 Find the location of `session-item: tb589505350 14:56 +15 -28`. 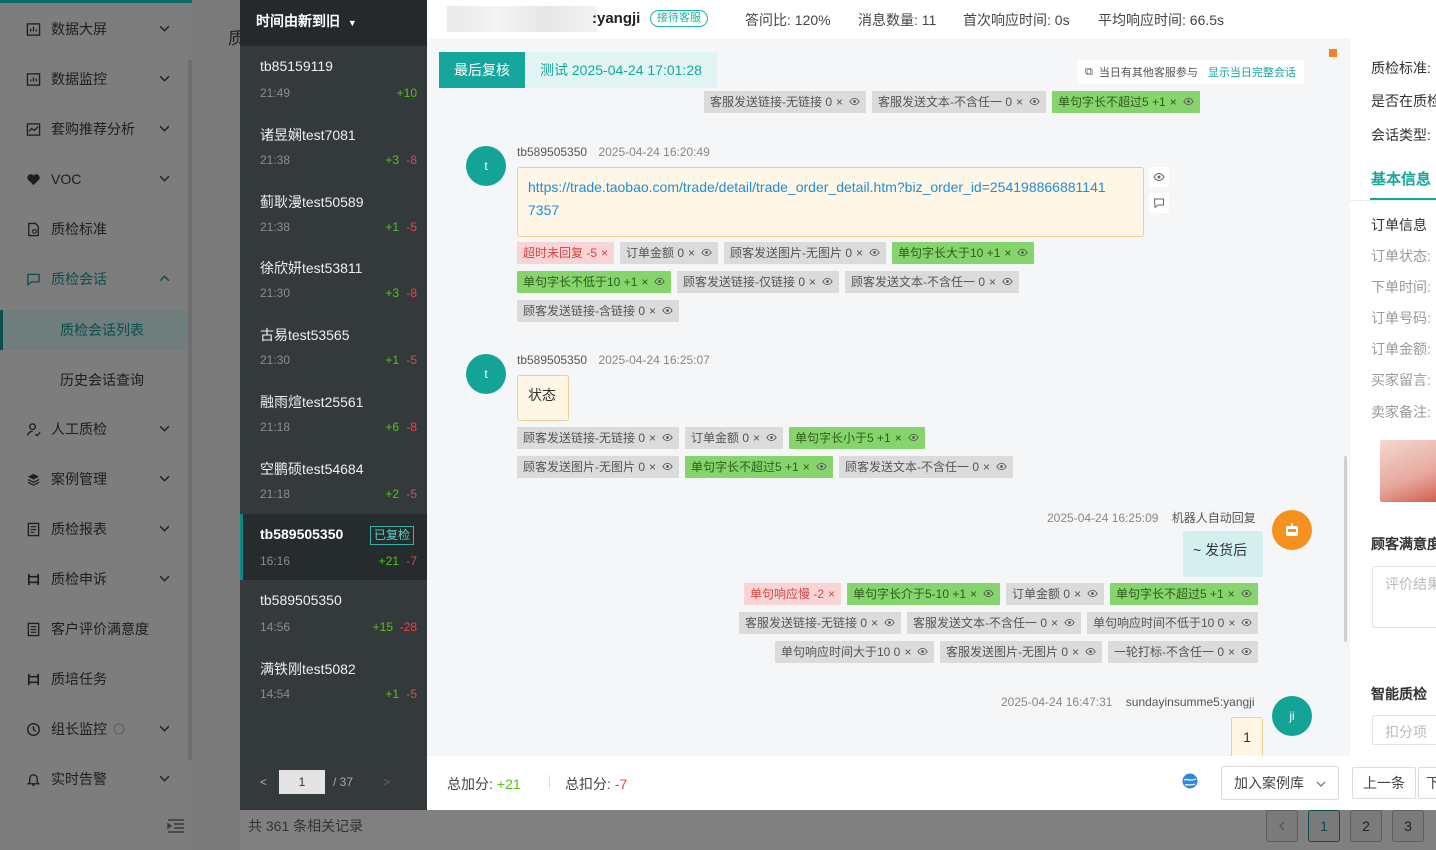

session-item: tb589505350 14:56 +15 -28 is located at coordinates (333, 613).